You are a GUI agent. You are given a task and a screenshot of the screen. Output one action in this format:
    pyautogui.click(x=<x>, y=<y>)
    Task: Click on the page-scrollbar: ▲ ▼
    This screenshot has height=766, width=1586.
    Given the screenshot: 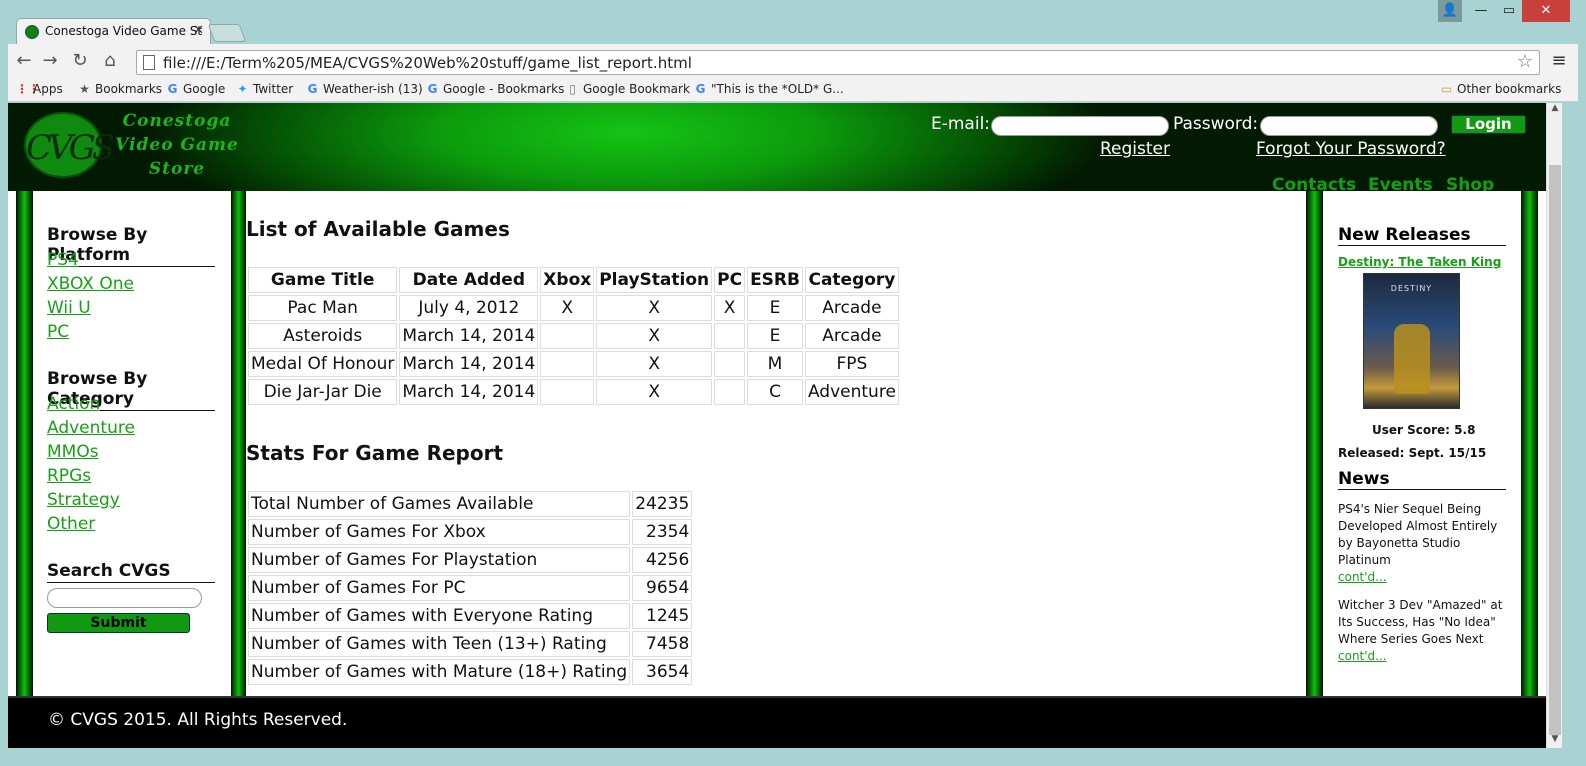 What is the action you would take?
    pyautogui.click(x=1554, y=425)
    